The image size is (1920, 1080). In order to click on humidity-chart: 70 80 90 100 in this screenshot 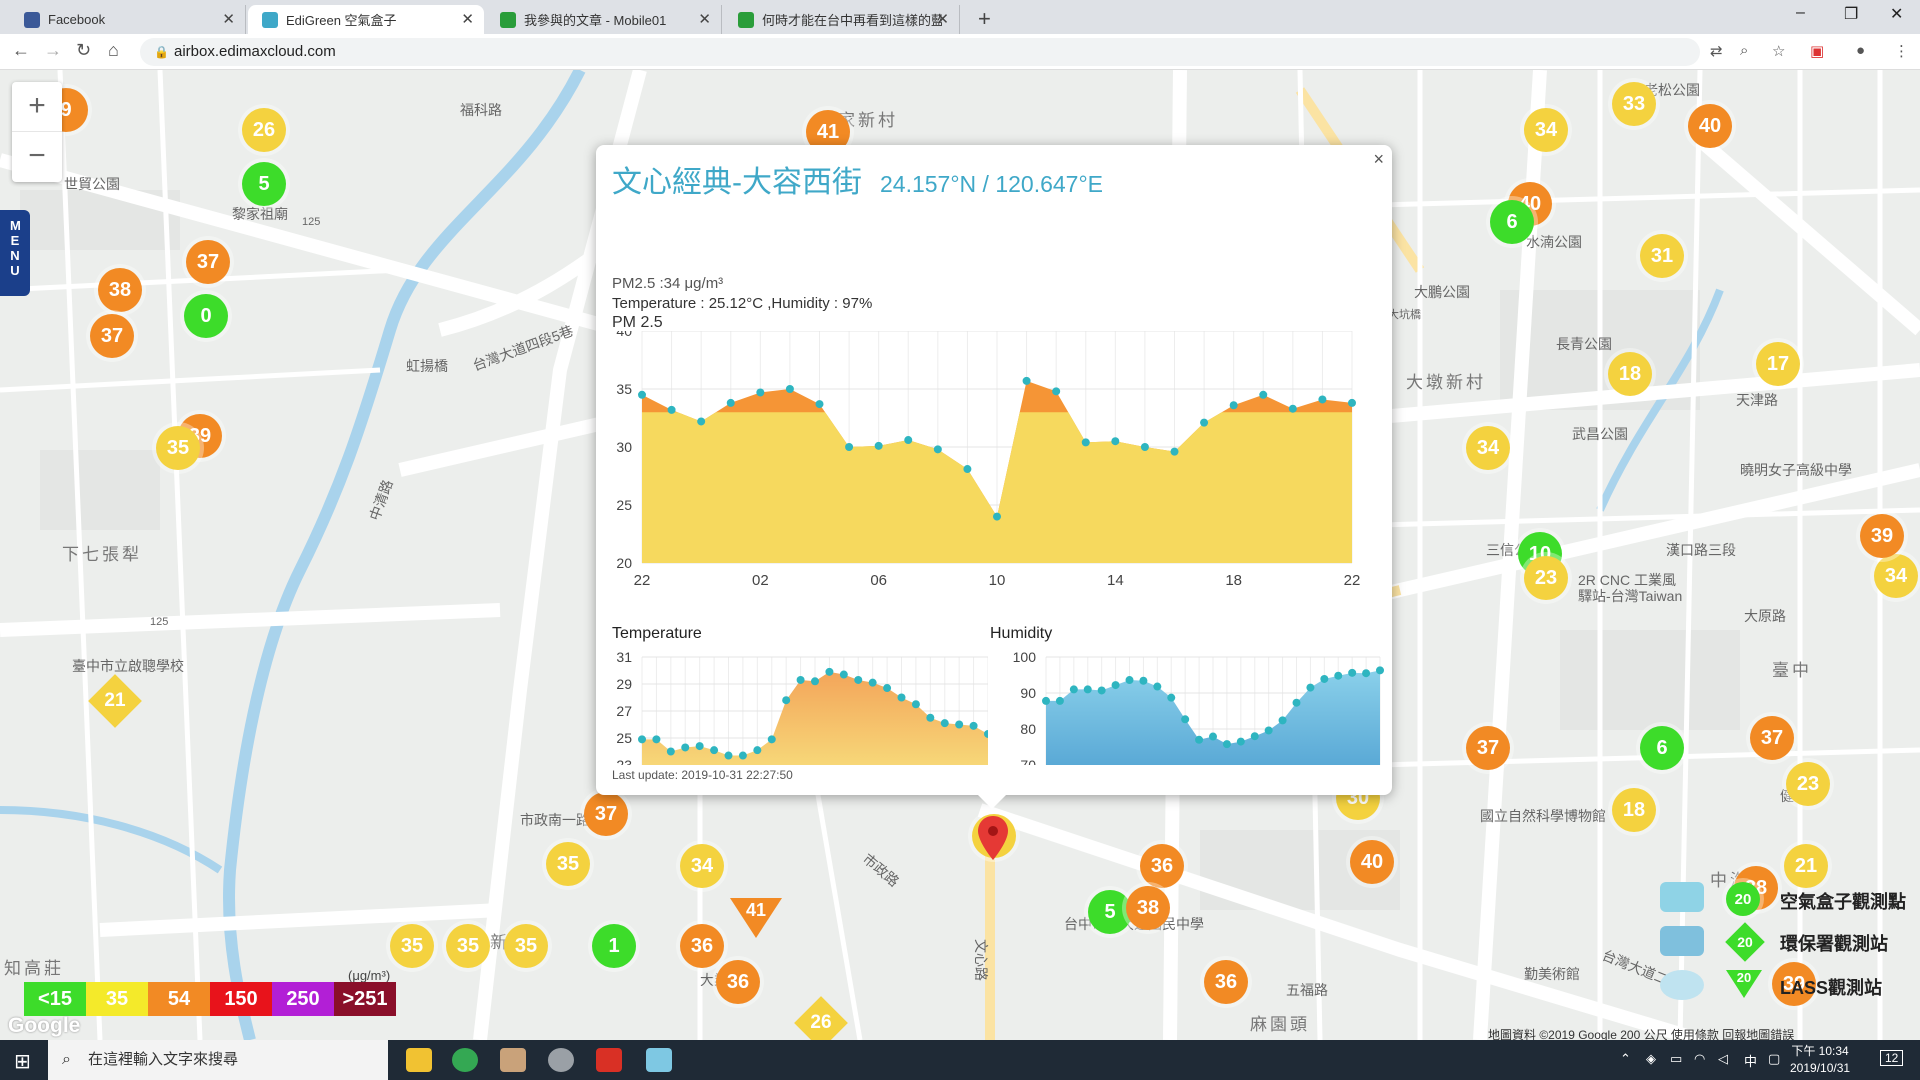, I will do `click(1188, 705)`.